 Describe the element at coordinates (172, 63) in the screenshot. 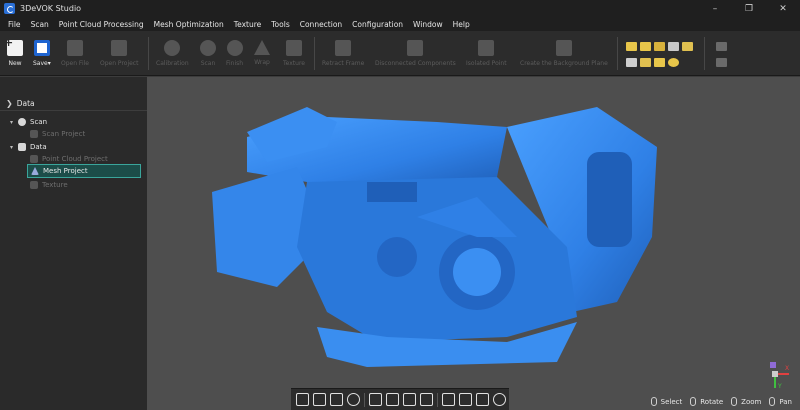

I see `calibration-label: Calibration` at that location.